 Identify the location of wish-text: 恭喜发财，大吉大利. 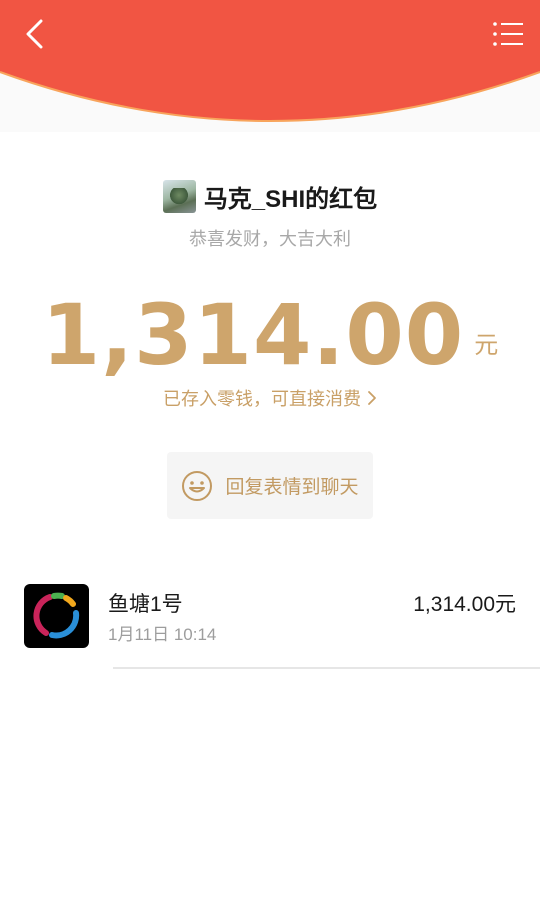
(270, 239).